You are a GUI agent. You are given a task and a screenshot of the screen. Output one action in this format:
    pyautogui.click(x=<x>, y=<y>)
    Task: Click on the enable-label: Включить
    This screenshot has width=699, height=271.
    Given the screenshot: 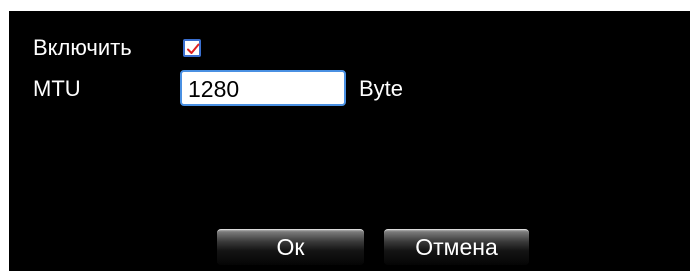 What is the action you would take?
    pyautogui.click(x=82, y=47)
    